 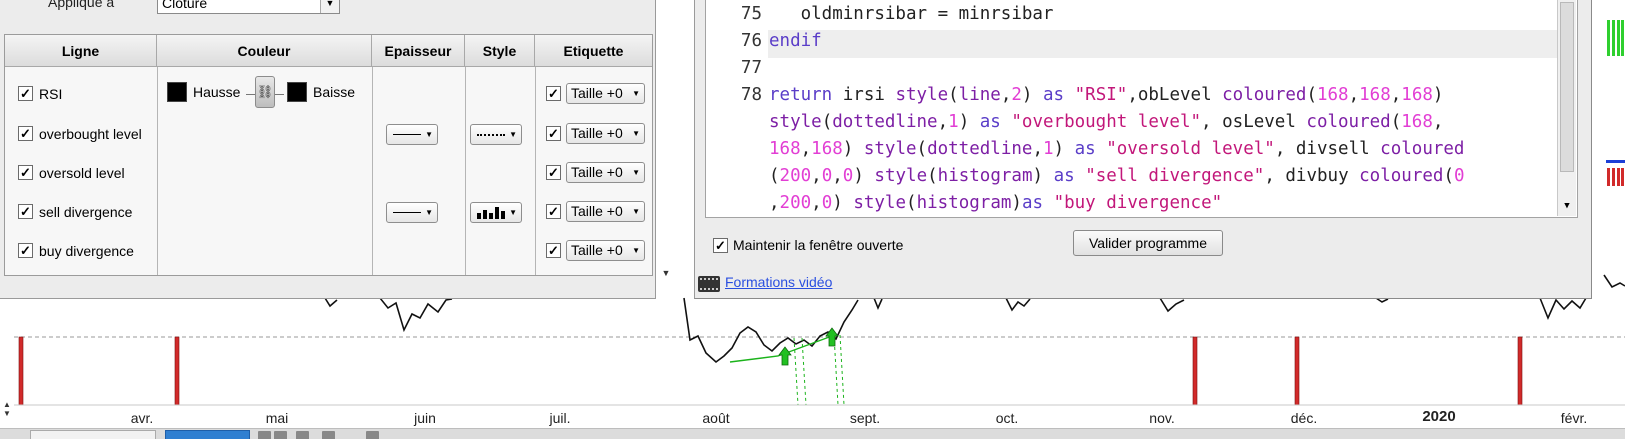 What do you see at coordinates (90, 134) in the screenshot?
I see `line-label-overbought: overbought level` at bounding box center [90, 134].